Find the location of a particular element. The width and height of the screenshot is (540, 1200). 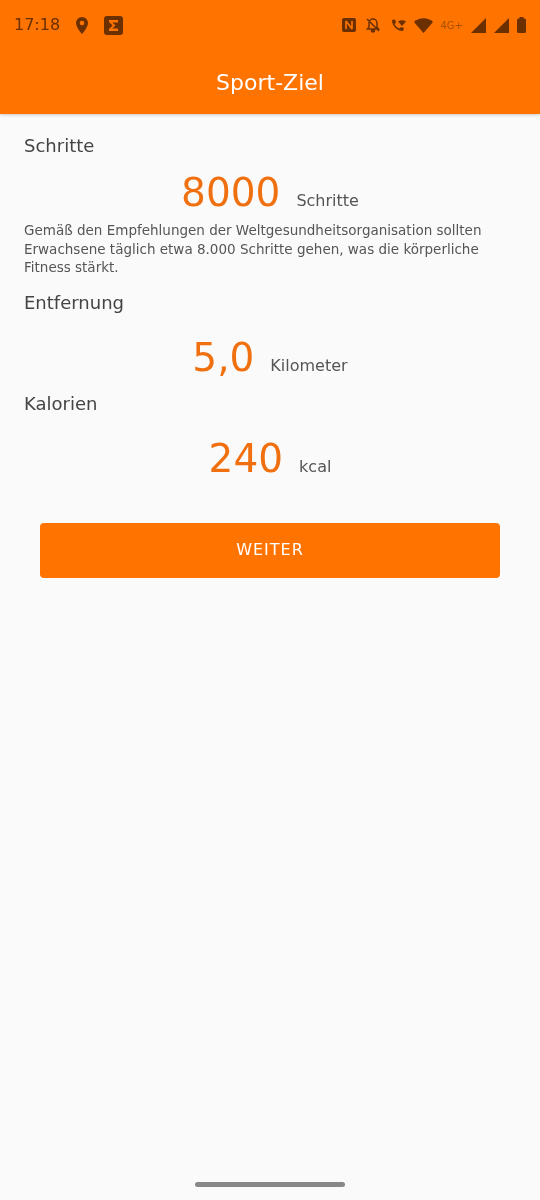

network-type: 4G+ is located at coordinates (451, 25).